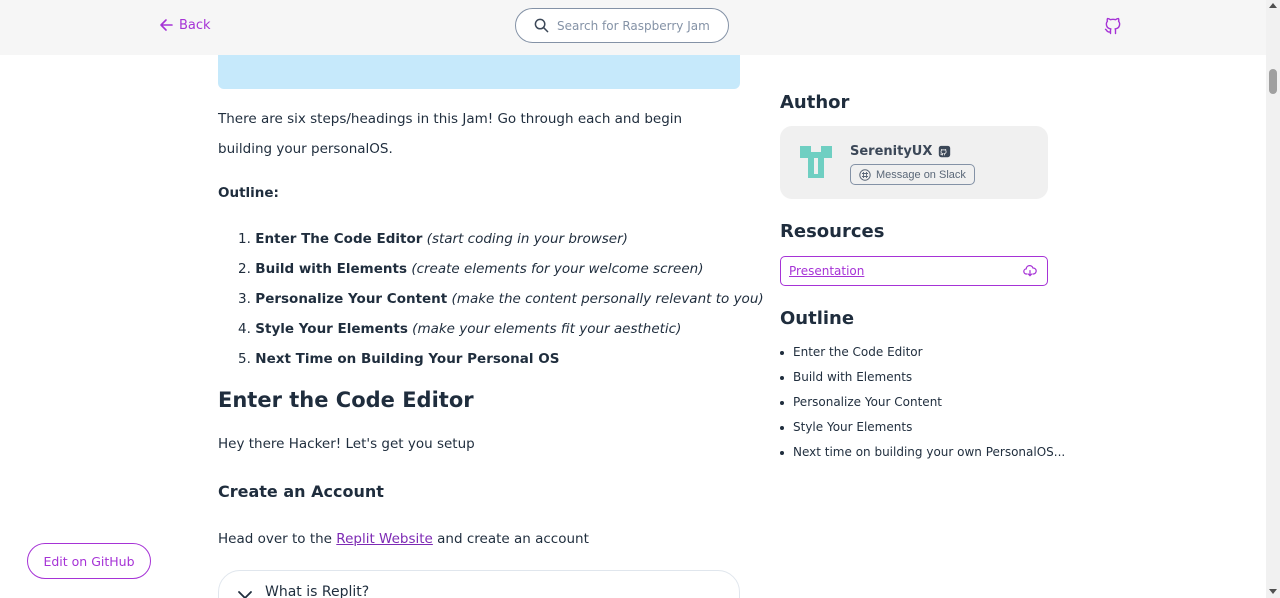  I want to click on avatar, so click(816, 162).